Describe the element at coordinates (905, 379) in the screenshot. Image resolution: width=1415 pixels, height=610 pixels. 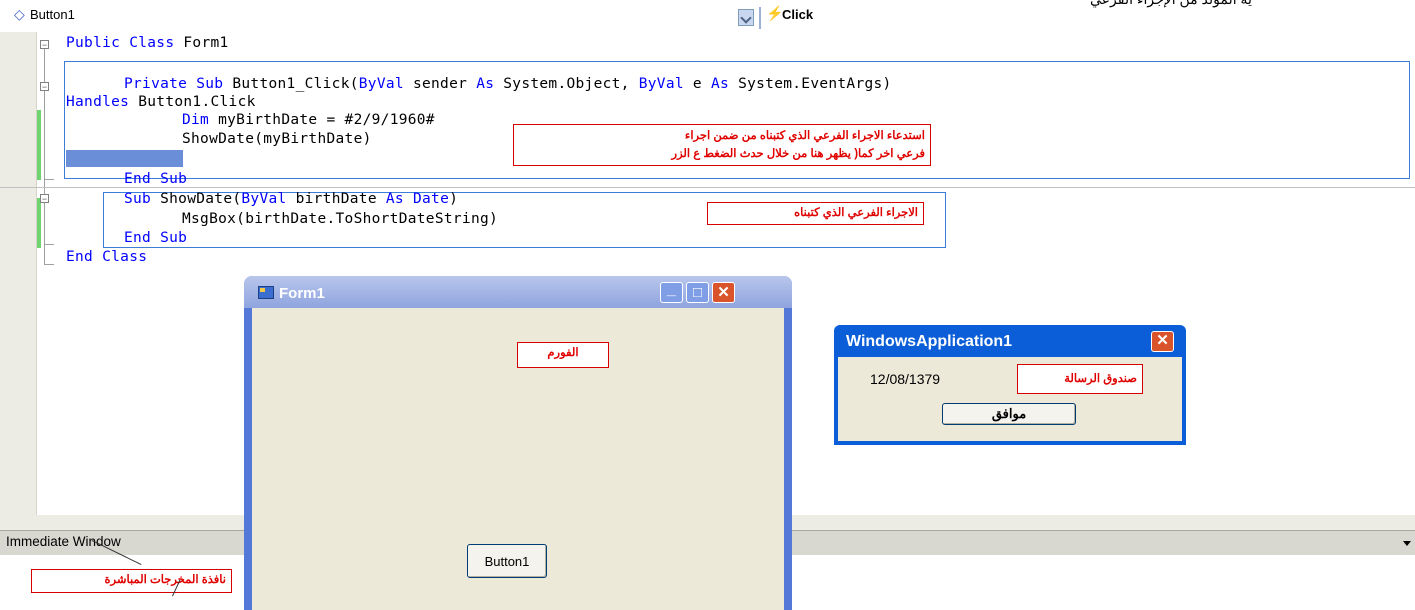
I see `message-text: 12/08/1379` at that location.